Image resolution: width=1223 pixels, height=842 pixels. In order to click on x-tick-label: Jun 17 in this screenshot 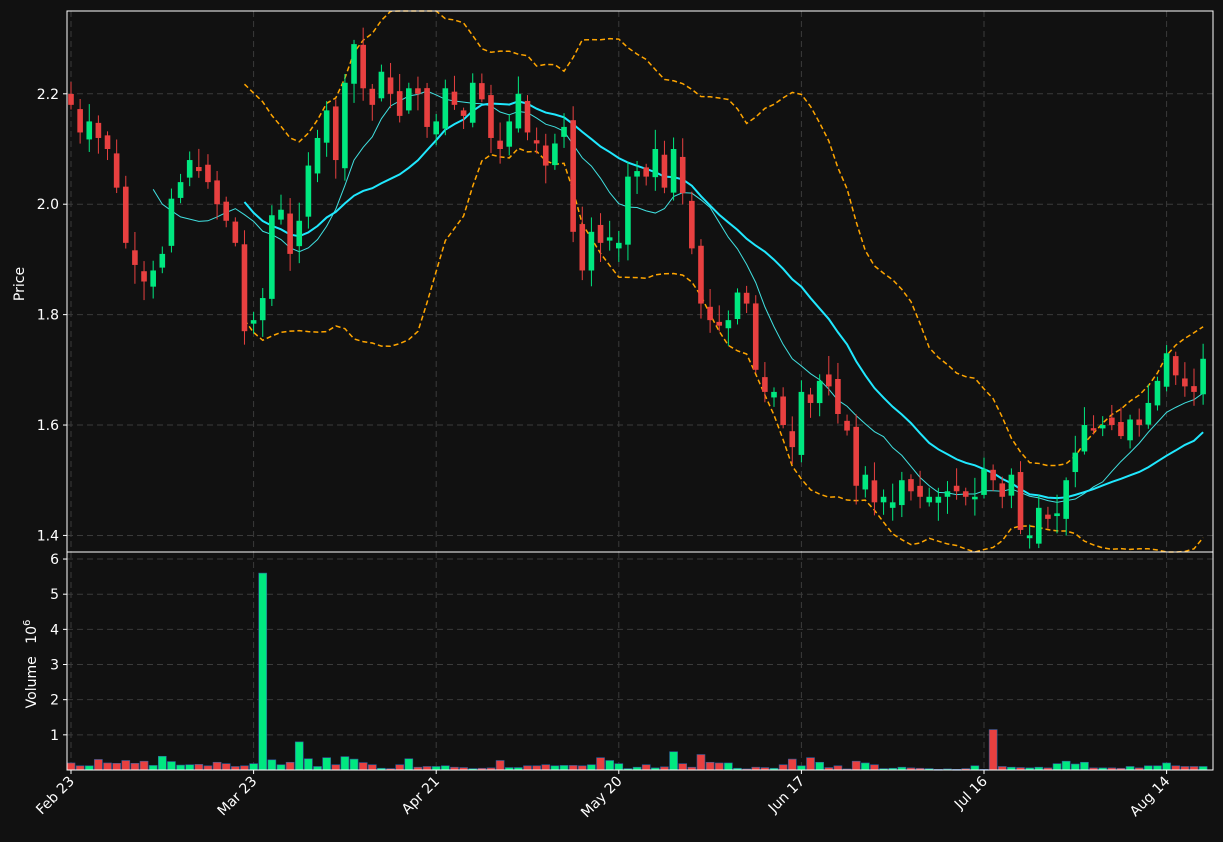, I will do `click(786, 795)`.